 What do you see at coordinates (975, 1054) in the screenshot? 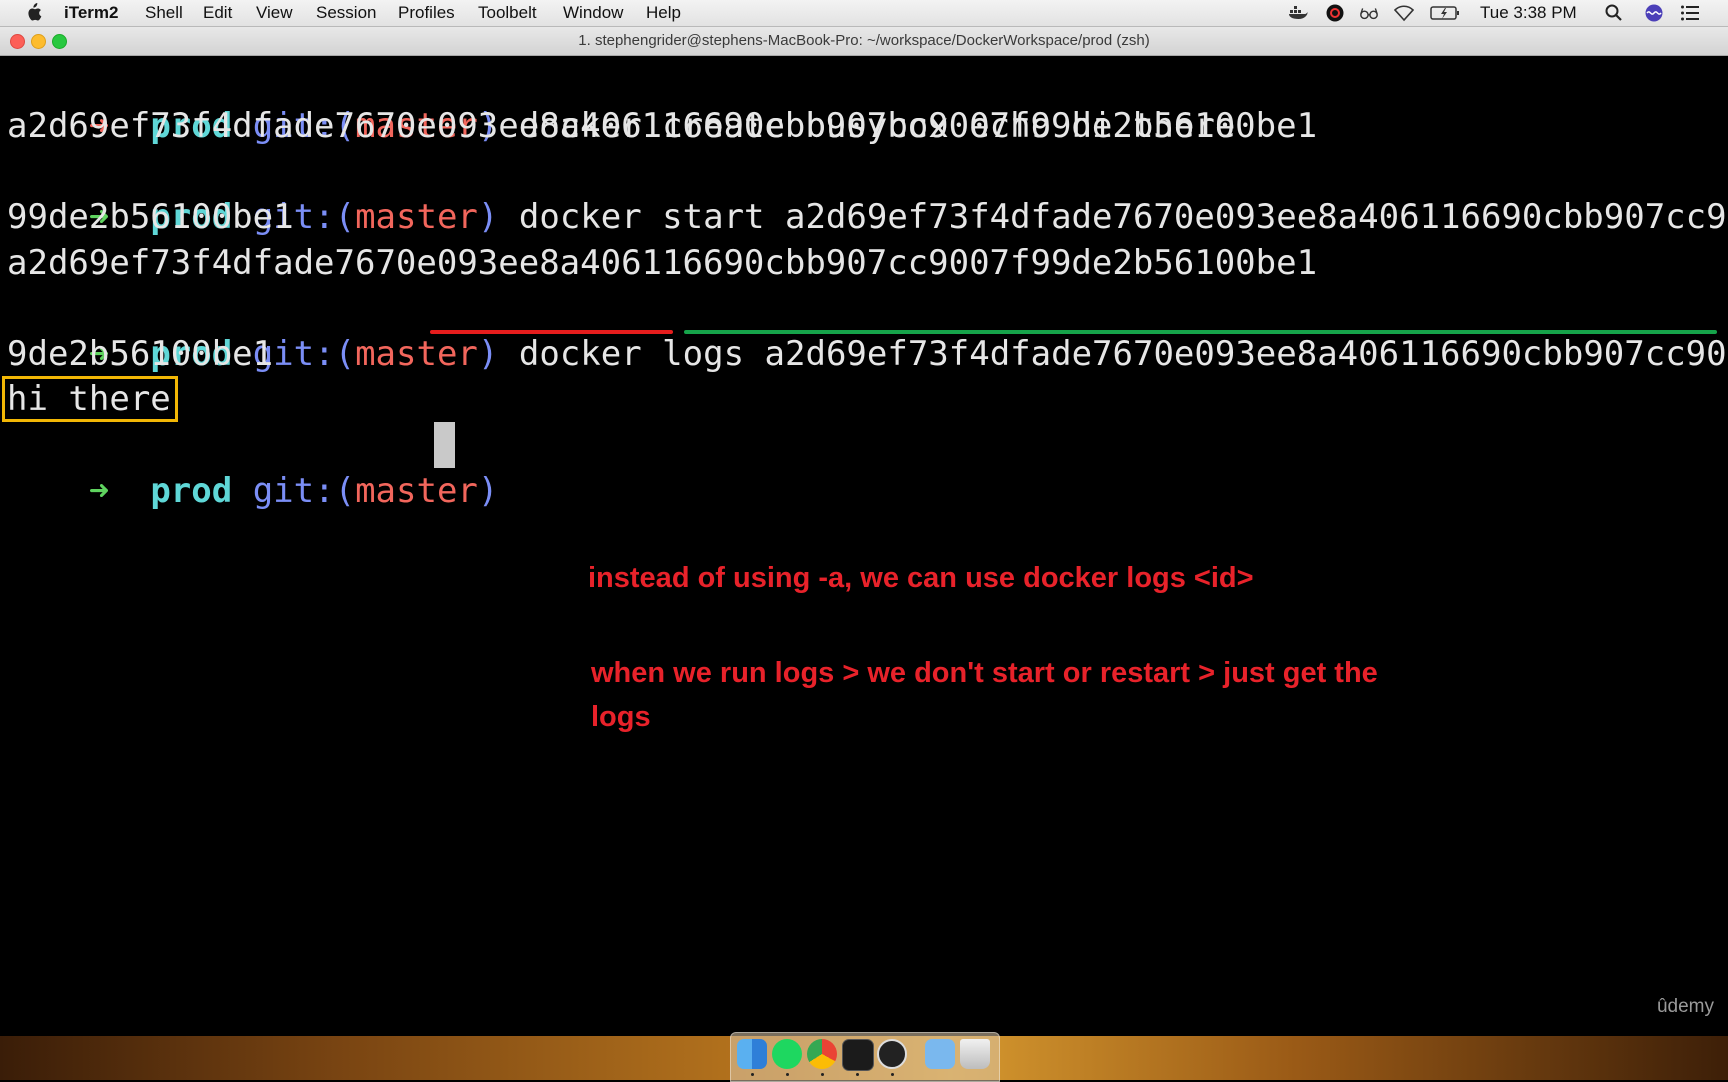
I see `trash-icon` at bounding box center [975, 1054].